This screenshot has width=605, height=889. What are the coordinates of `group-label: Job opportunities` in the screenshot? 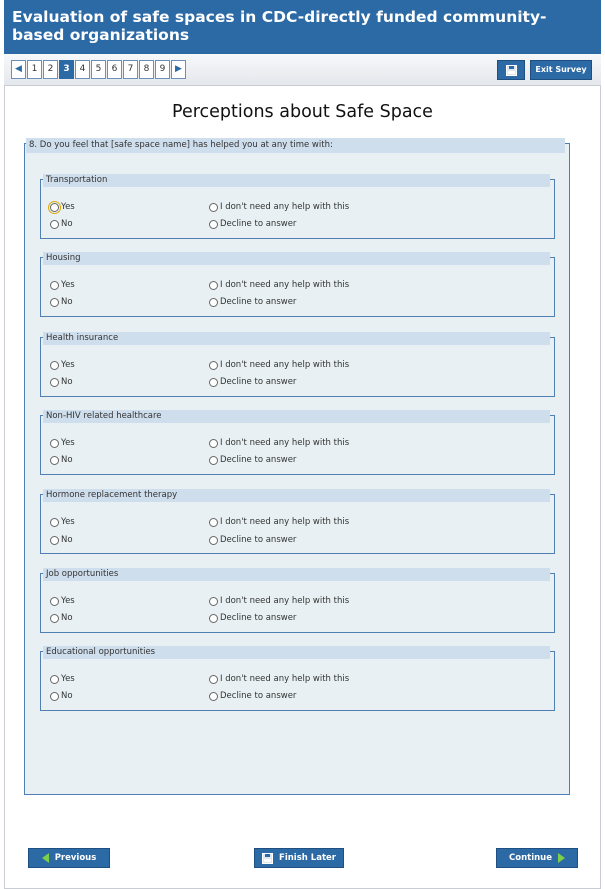 It's located at (296, 574).